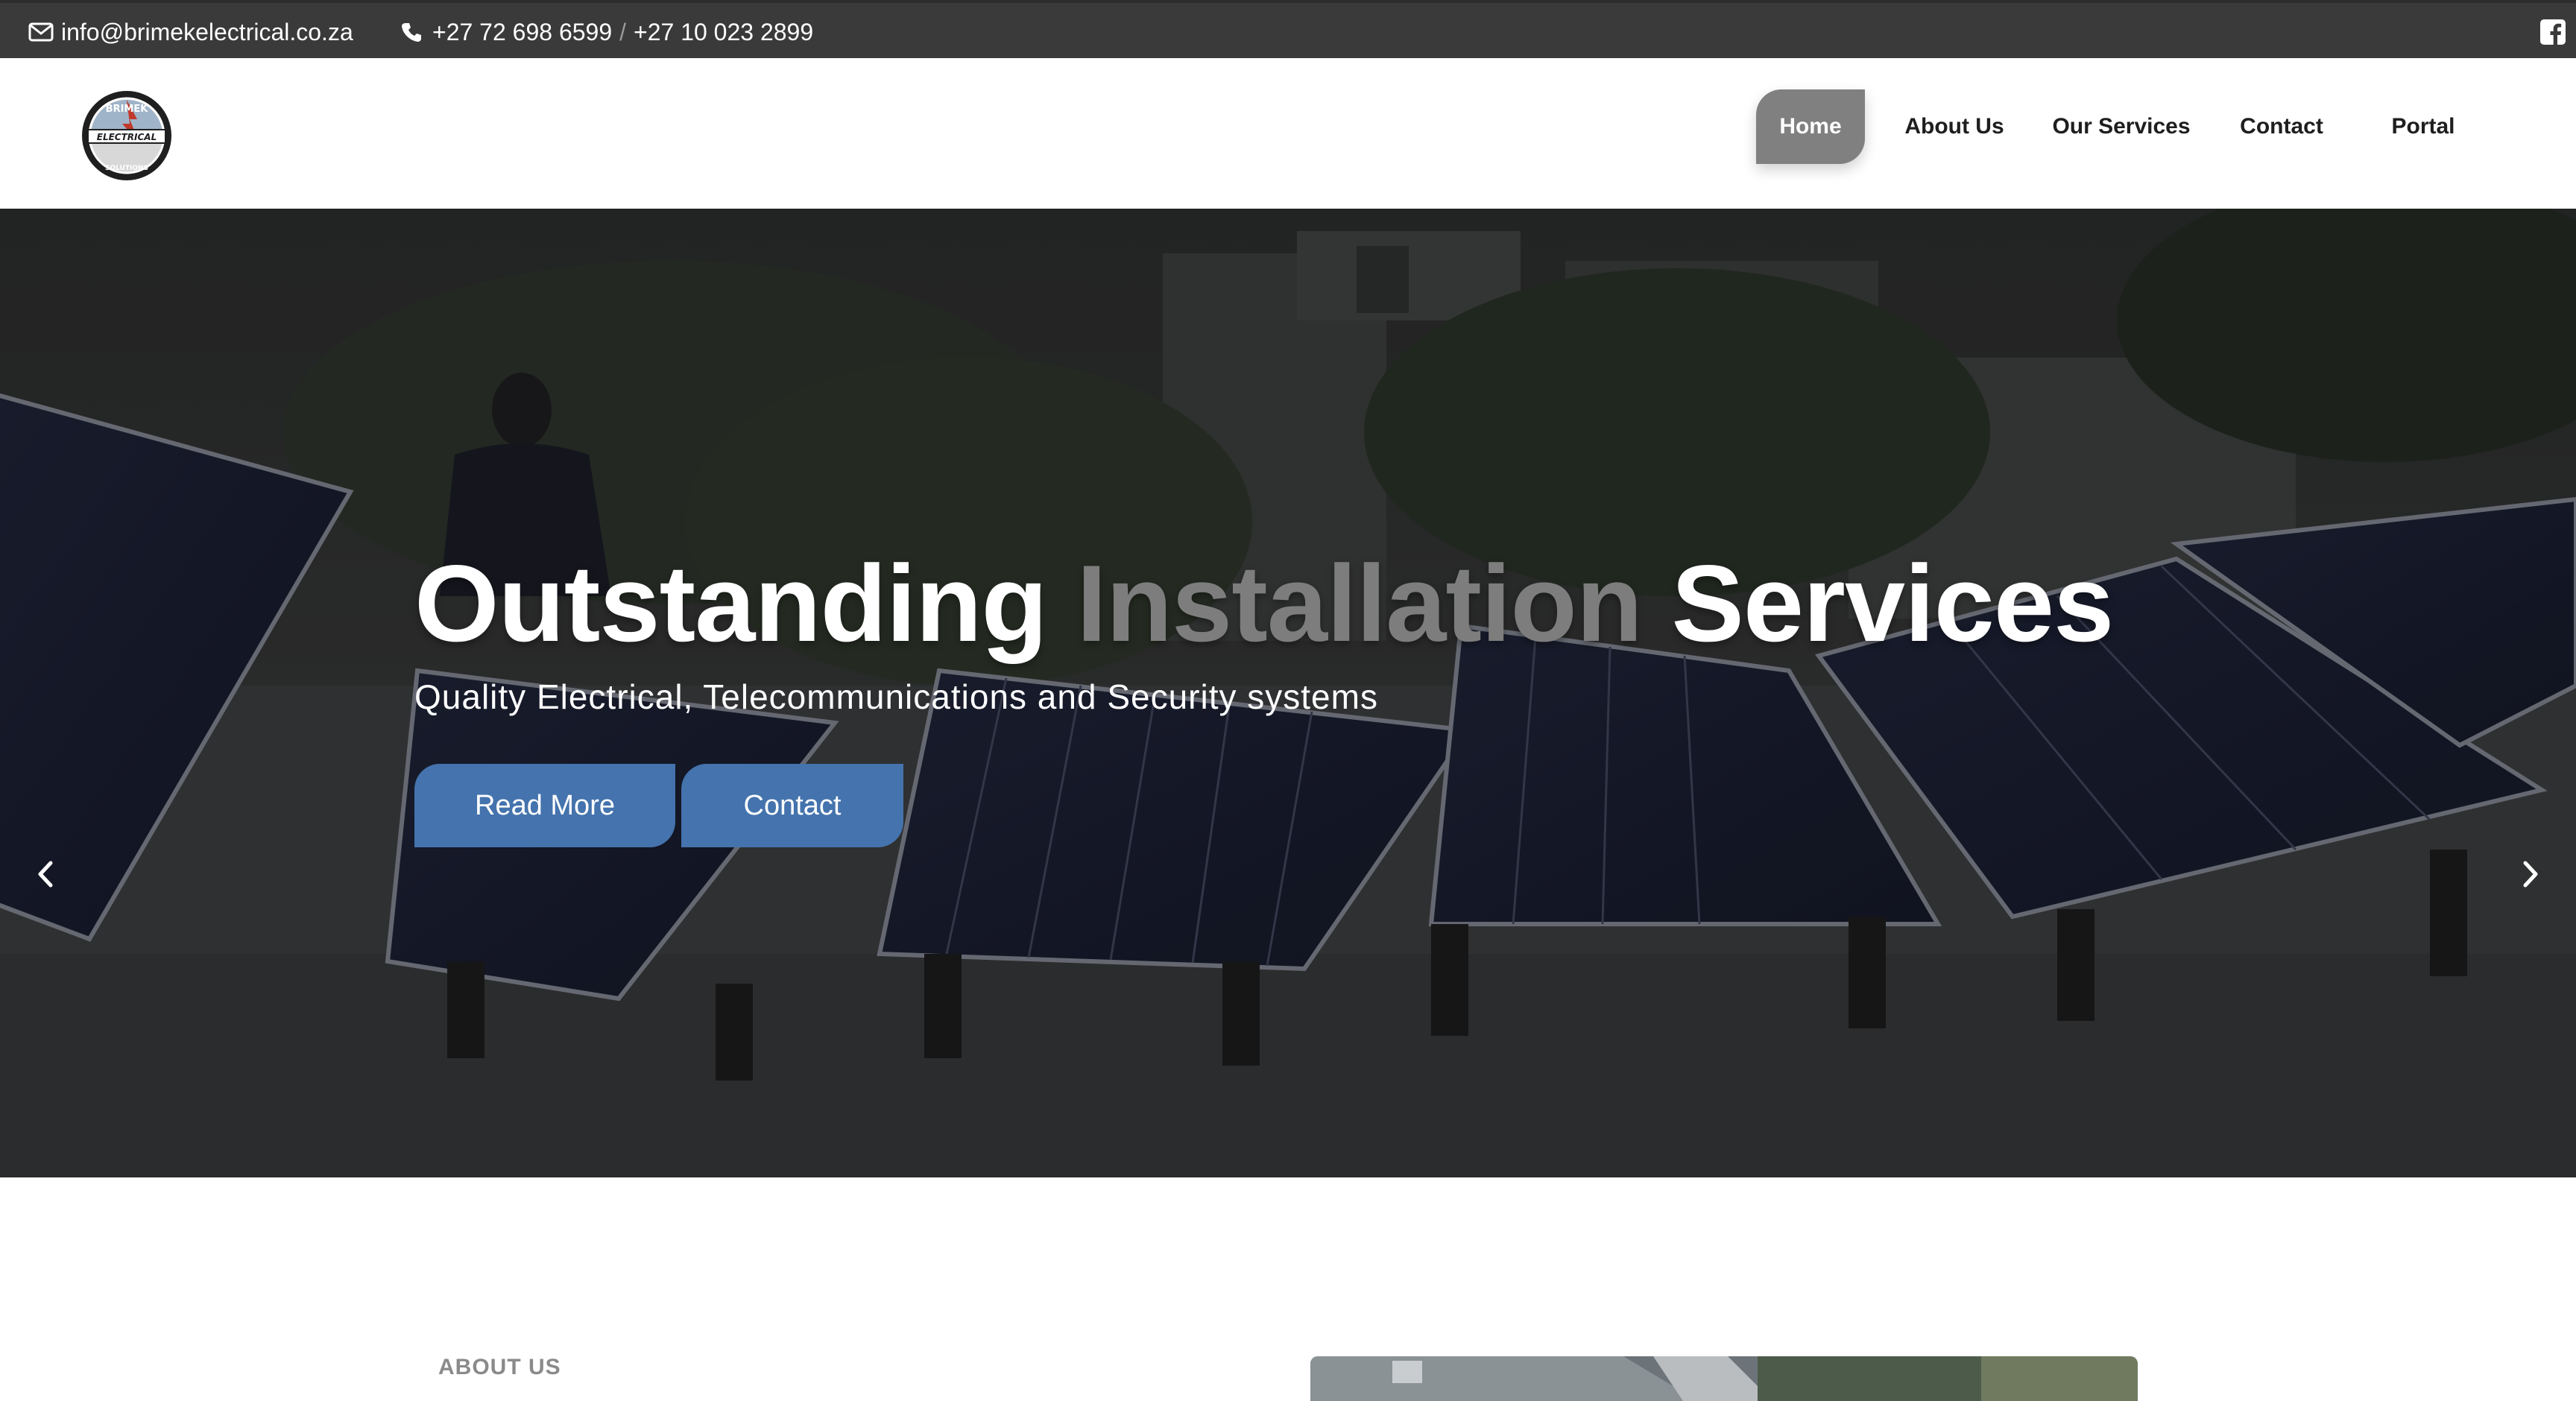  What do you see at coordinates (1954, 126) in the screenshot?
I see `nav-about-us: About Us` at bounding box center [1954, 126].